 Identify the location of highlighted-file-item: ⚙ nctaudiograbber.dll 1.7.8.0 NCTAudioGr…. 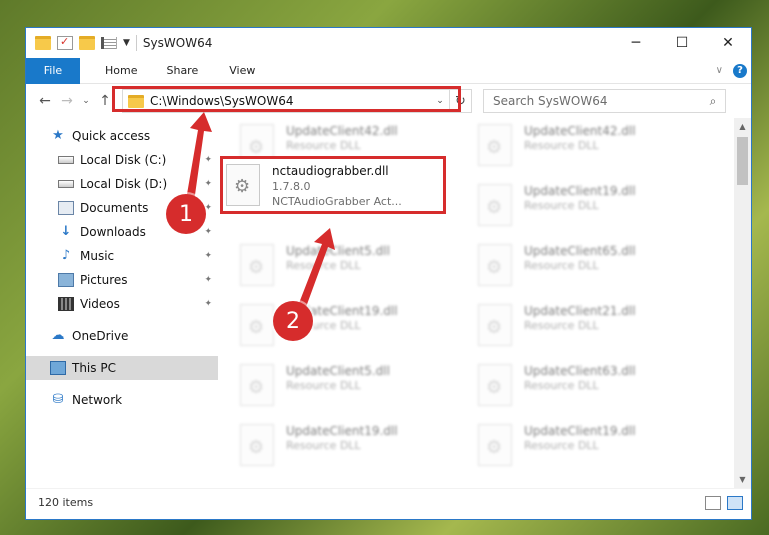
(333, 185).